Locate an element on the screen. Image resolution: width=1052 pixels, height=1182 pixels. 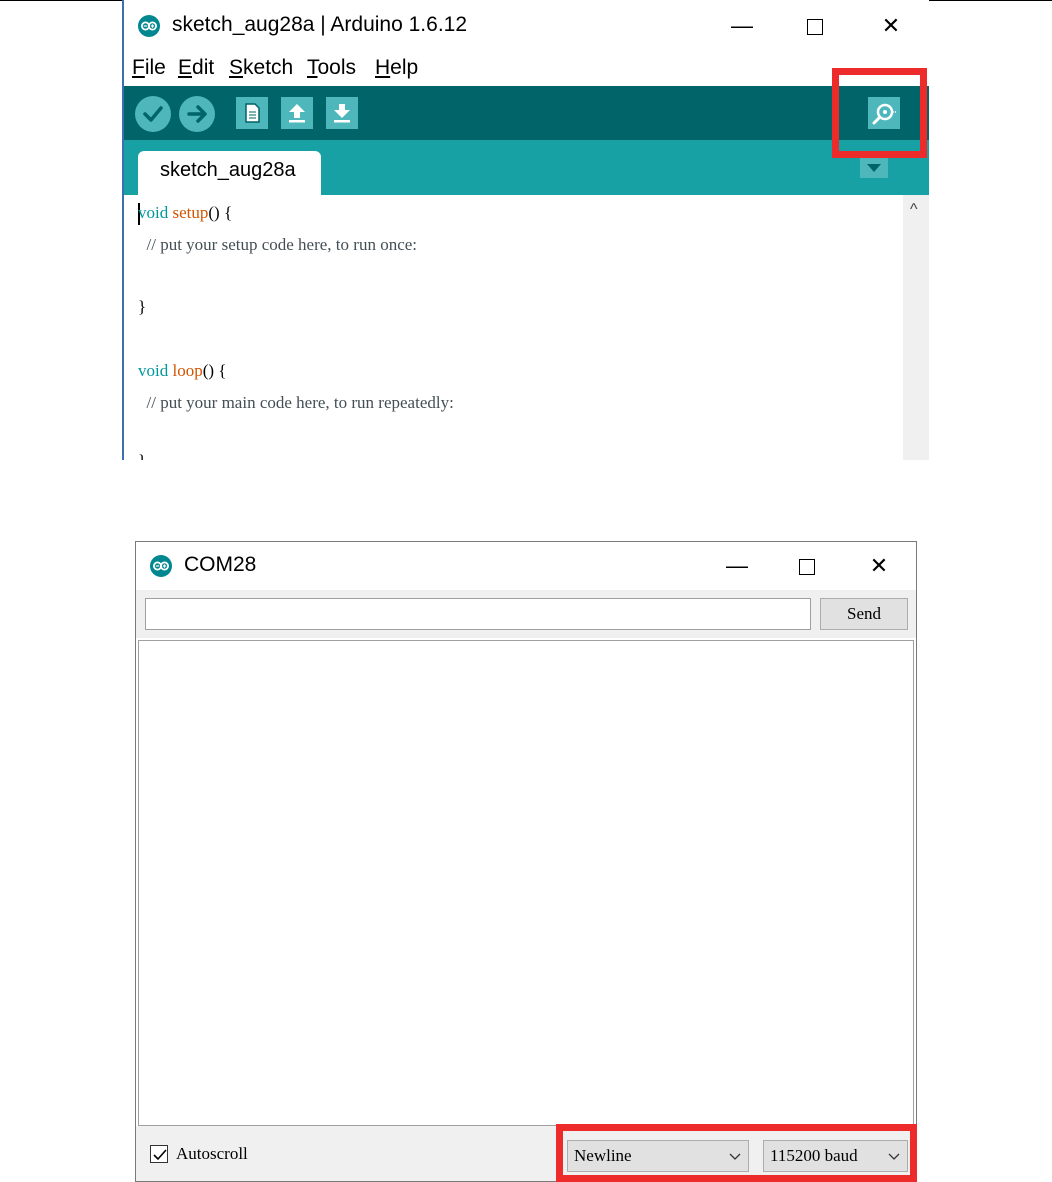
menu-sketch-mnemonic: S is located at coordinates (236, 67).